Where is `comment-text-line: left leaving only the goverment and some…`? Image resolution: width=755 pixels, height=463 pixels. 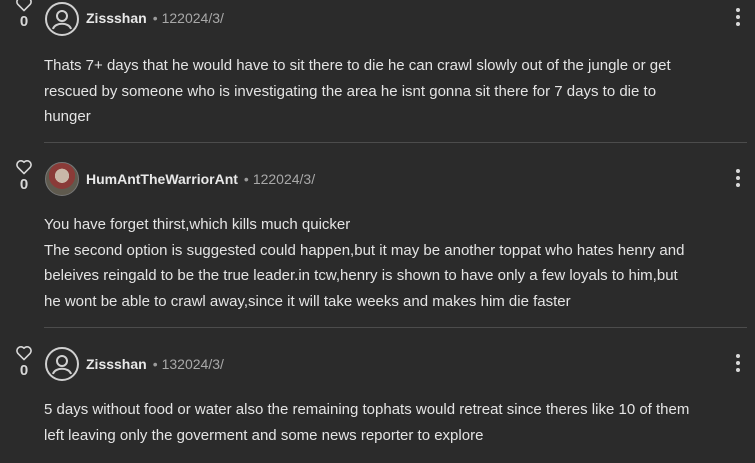
comment-text-line: left leaving only the goverment and some… is located at coordinates (264, 435).